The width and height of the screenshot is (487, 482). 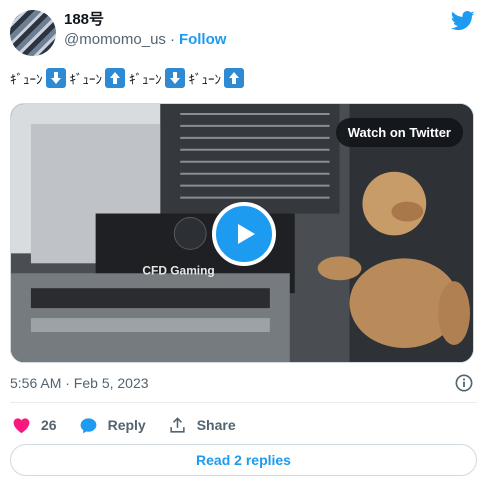 I want to click on action-bar: 26 Reply Share, so click(x=135, y=425).